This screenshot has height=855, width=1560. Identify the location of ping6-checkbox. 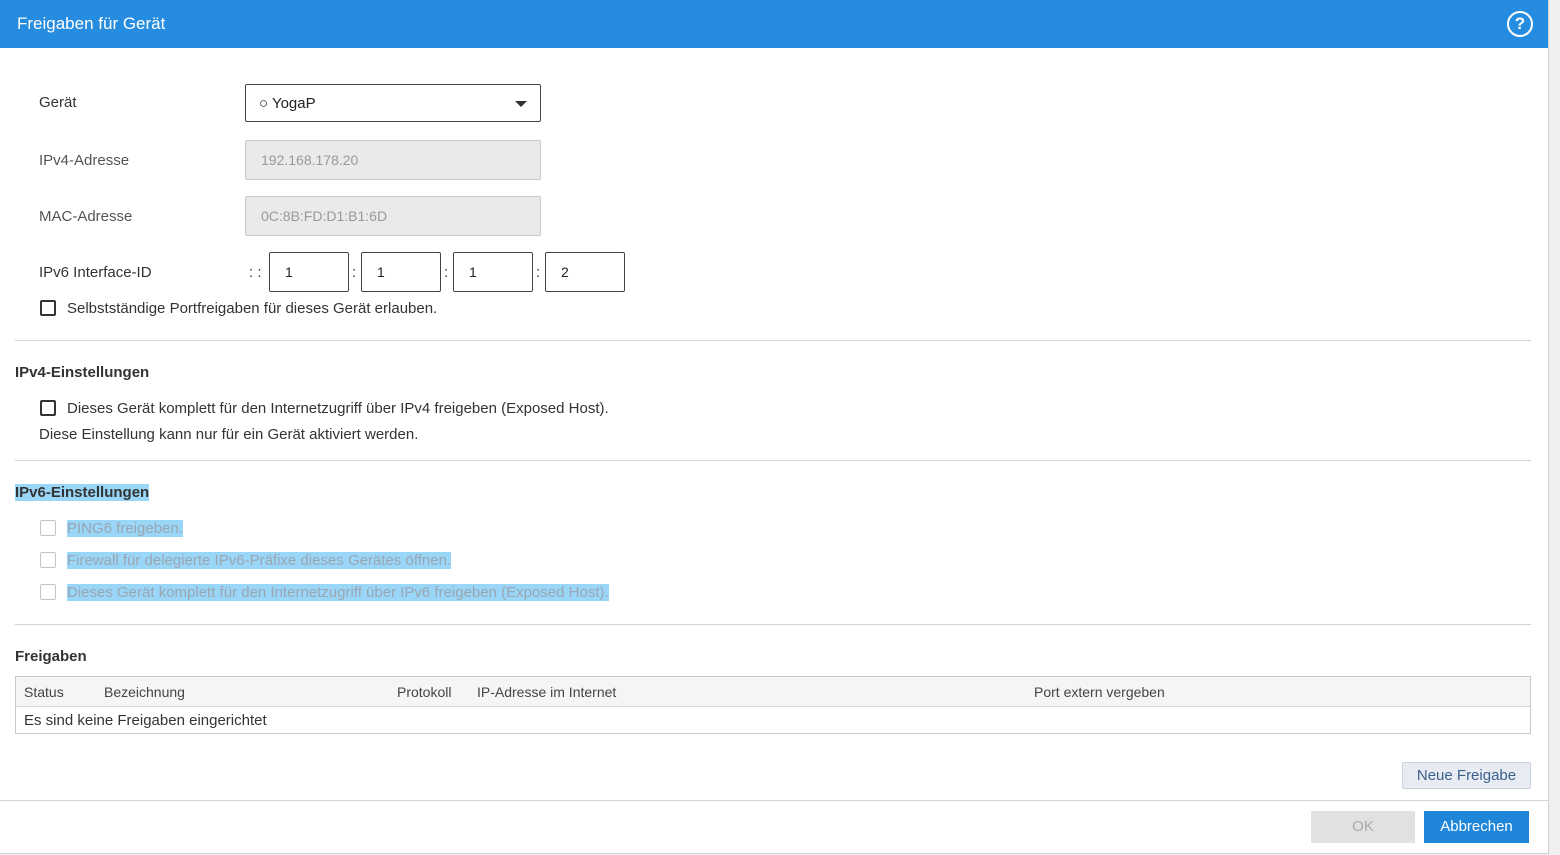
(48, 528).